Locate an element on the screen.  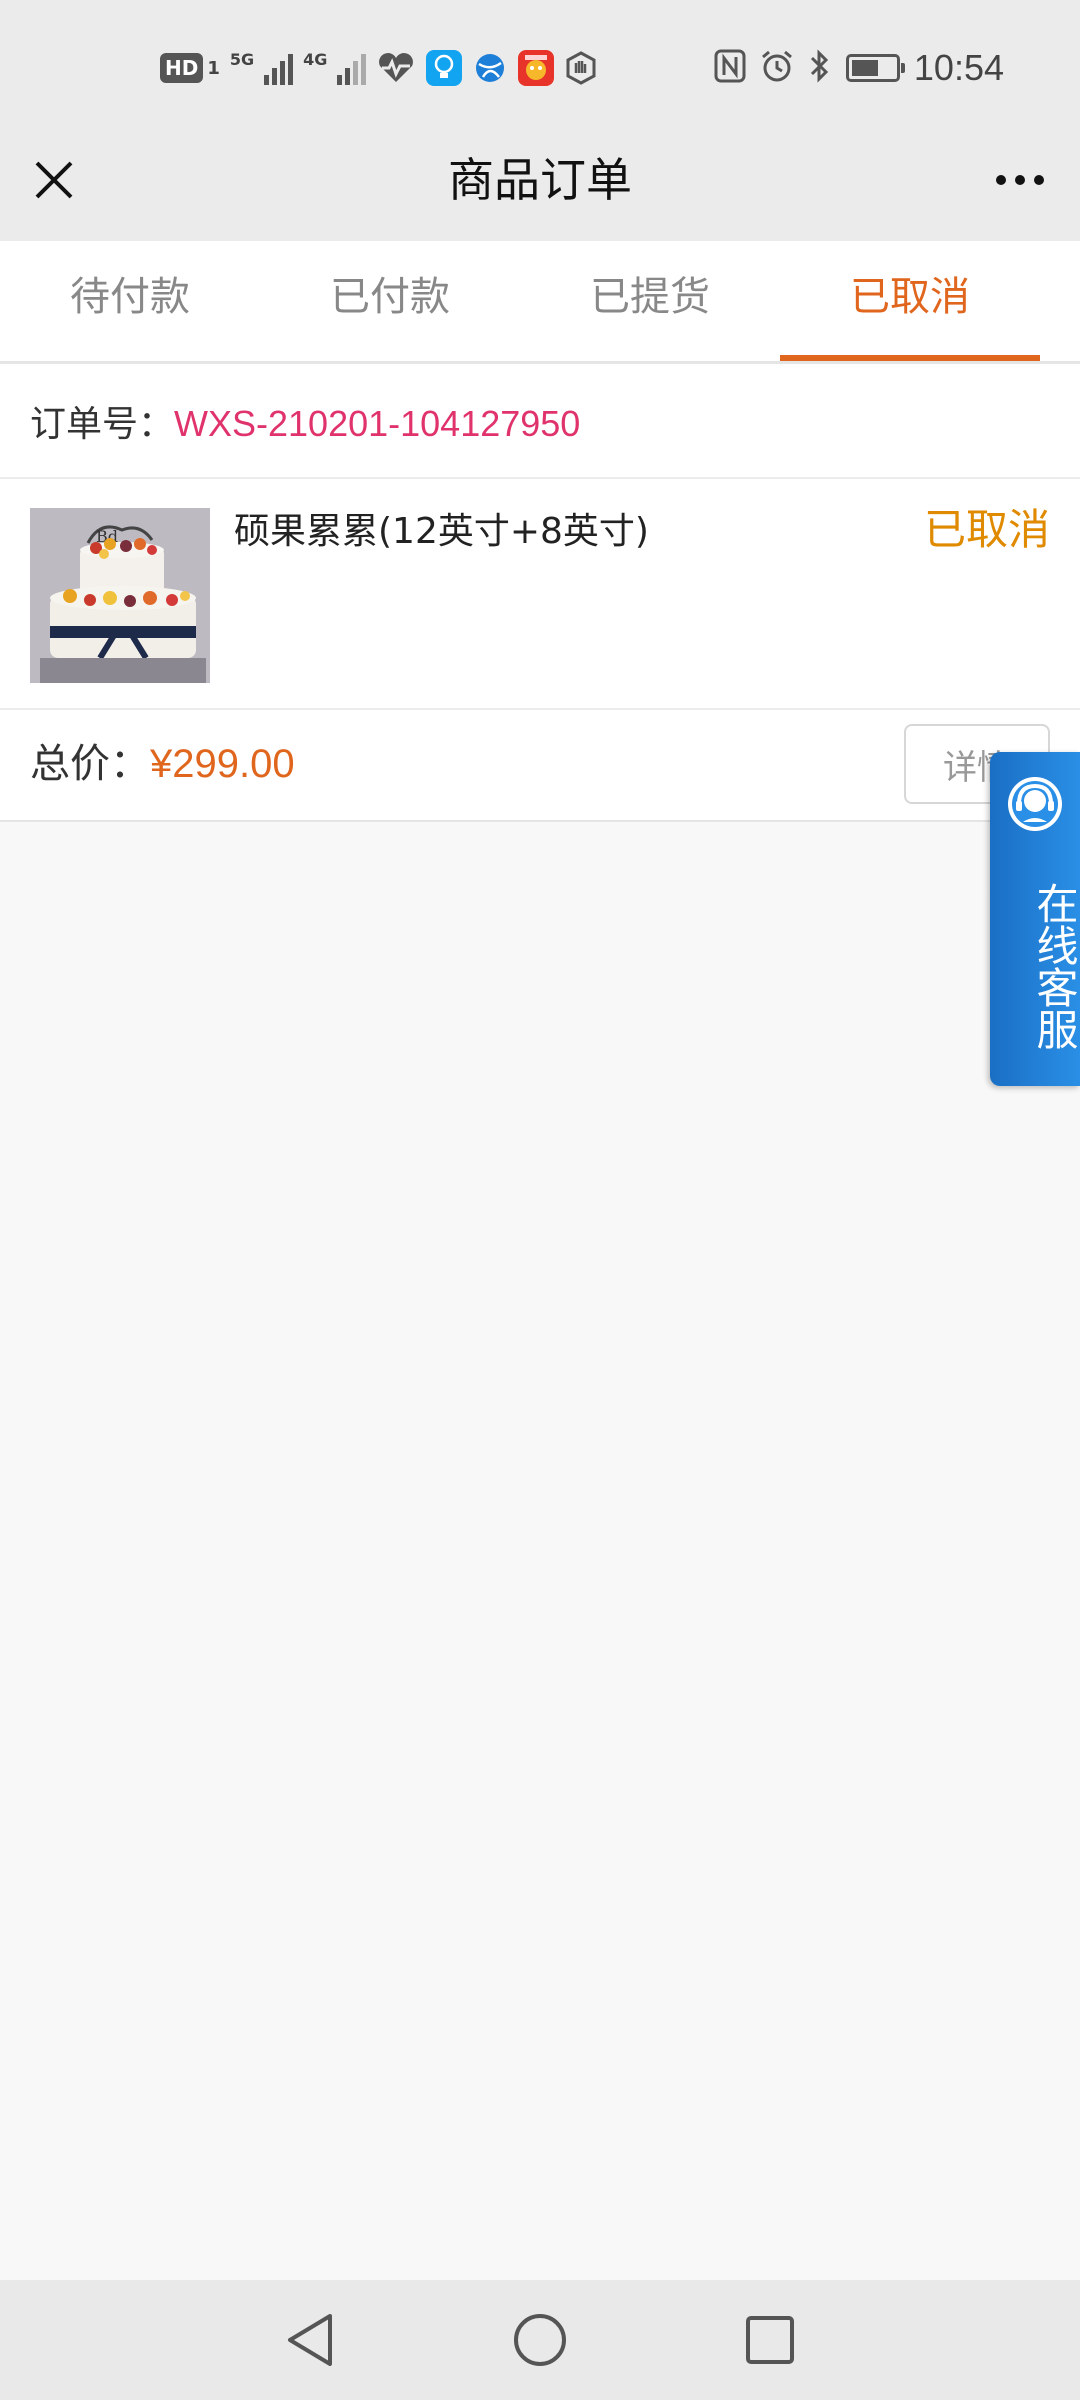
tab-picked-up: 已提货 is located at coordinates (650, 301).